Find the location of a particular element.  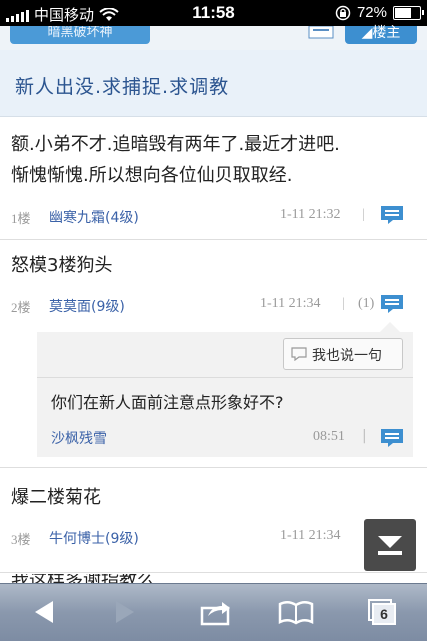

forum-back-button: 暗黑破坏神 is located at coordinates (80, 35).